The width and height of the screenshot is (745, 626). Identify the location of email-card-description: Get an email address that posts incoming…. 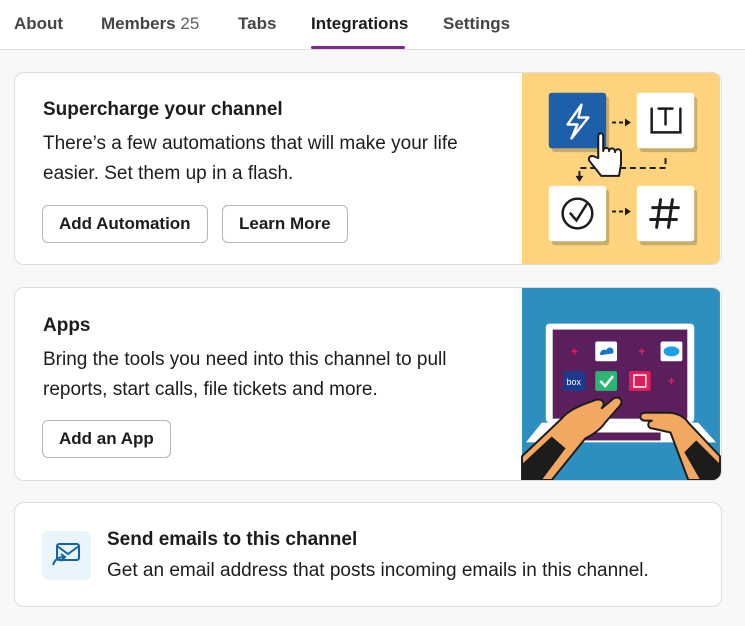
(378, 570).